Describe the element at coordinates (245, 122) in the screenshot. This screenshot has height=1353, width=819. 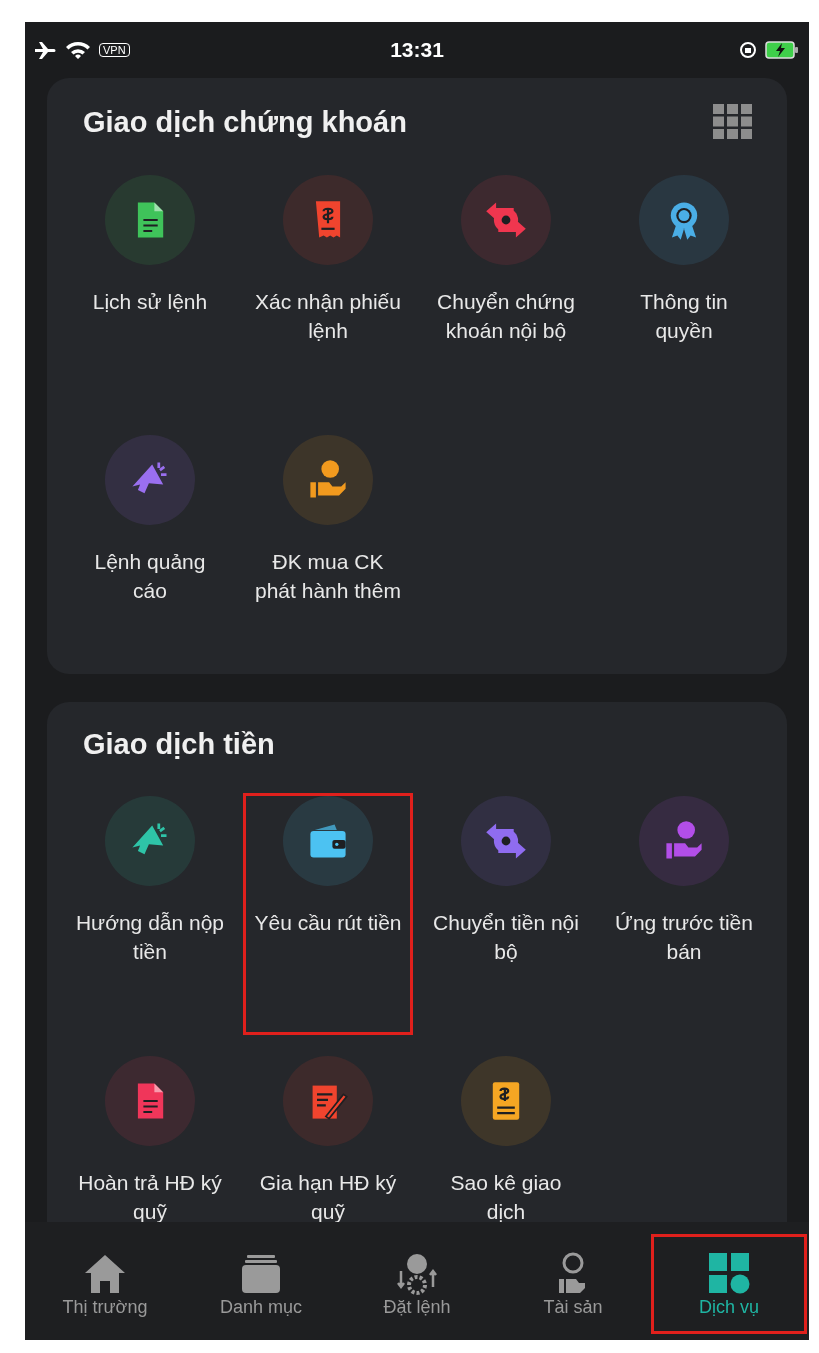
I see `section-title: Giao dịch chứng khoán` at that location.